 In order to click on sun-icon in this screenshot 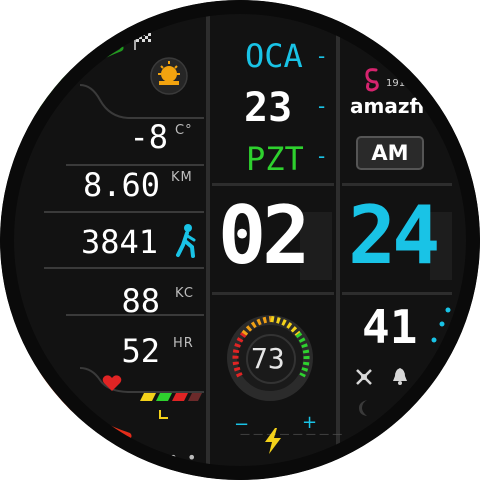, I will do `click(169, 76)`.